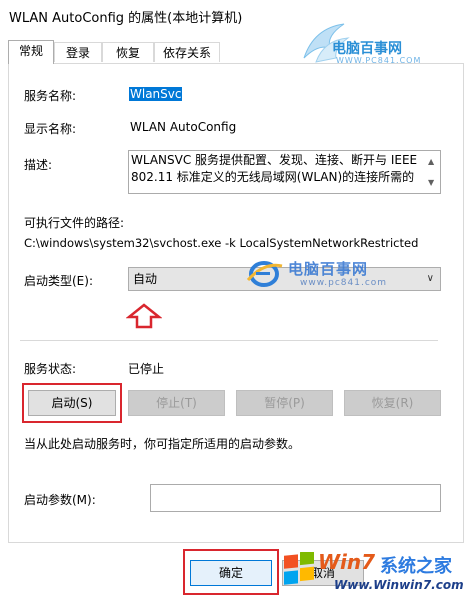 The width and height of the screenshot is (472, 598). What do you see at coordinates (50, 129) in the screenshot?
I see `display-name-label: 显示名称:` at bounding box center [50, 129].